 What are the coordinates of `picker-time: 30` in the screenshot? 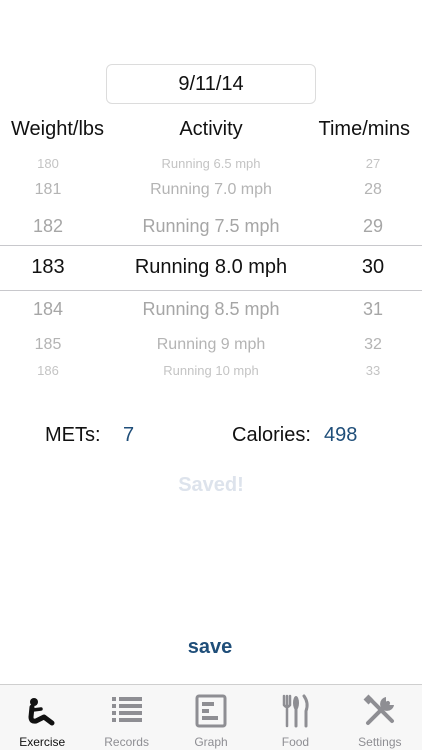 It's located at (373, 267).